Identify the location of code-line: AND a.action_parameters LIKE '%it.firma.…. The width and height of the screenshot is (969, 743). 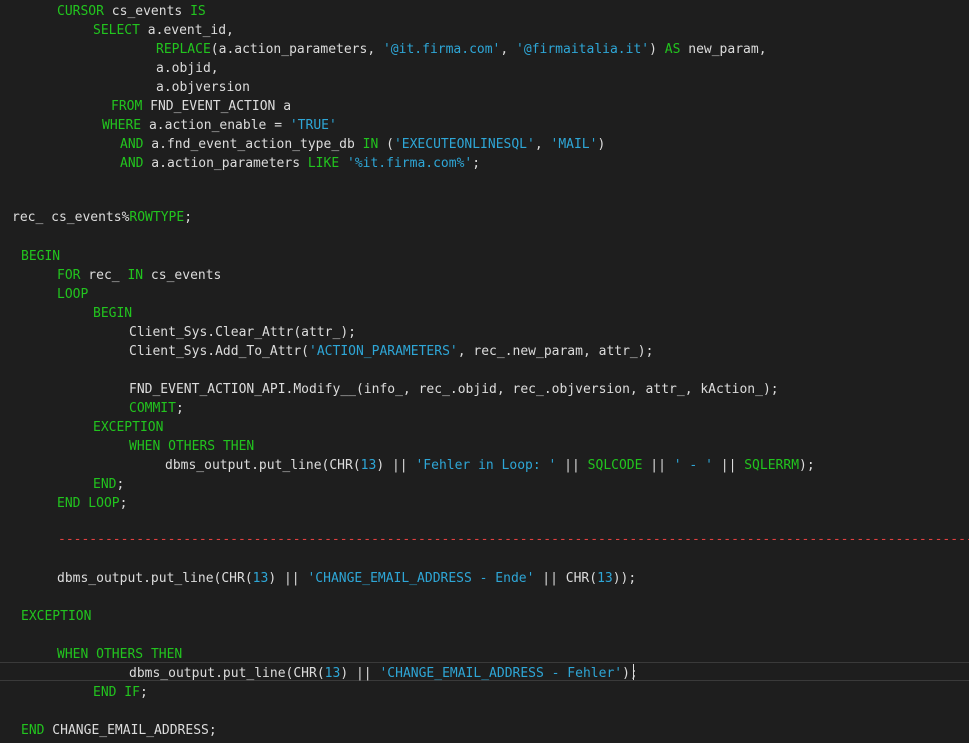
(300, 163).